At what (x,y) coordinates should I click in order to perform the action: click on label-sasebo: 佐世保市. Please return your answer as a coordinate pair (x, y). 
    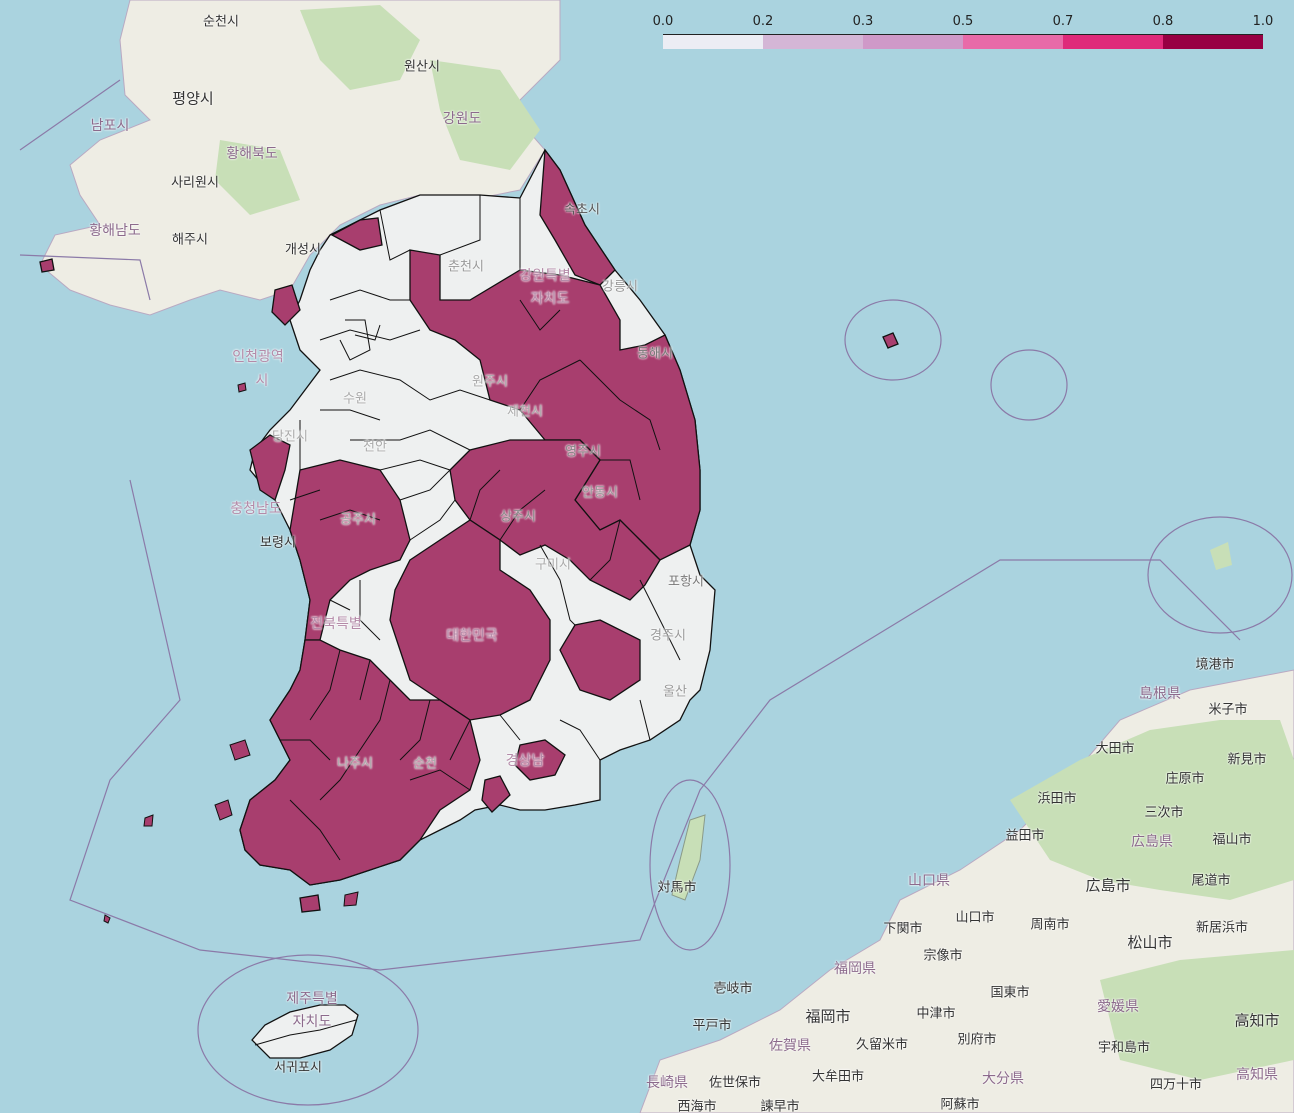
    Looking at the image, I should click on (735, 1083).